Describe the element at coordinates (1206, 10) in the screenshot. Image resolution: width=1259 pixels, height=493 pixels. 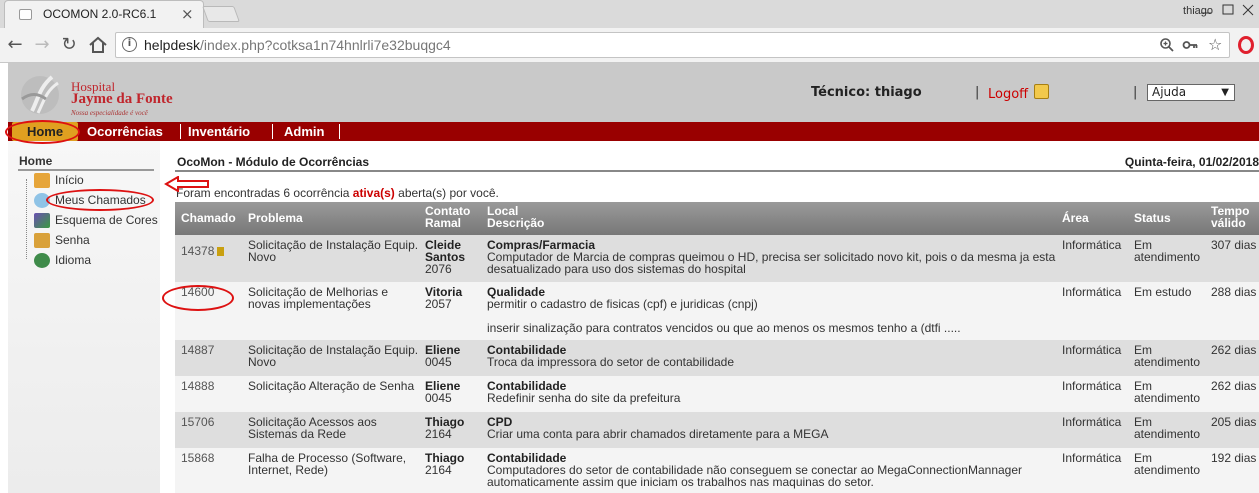
I see `minimize-icon` at that location.